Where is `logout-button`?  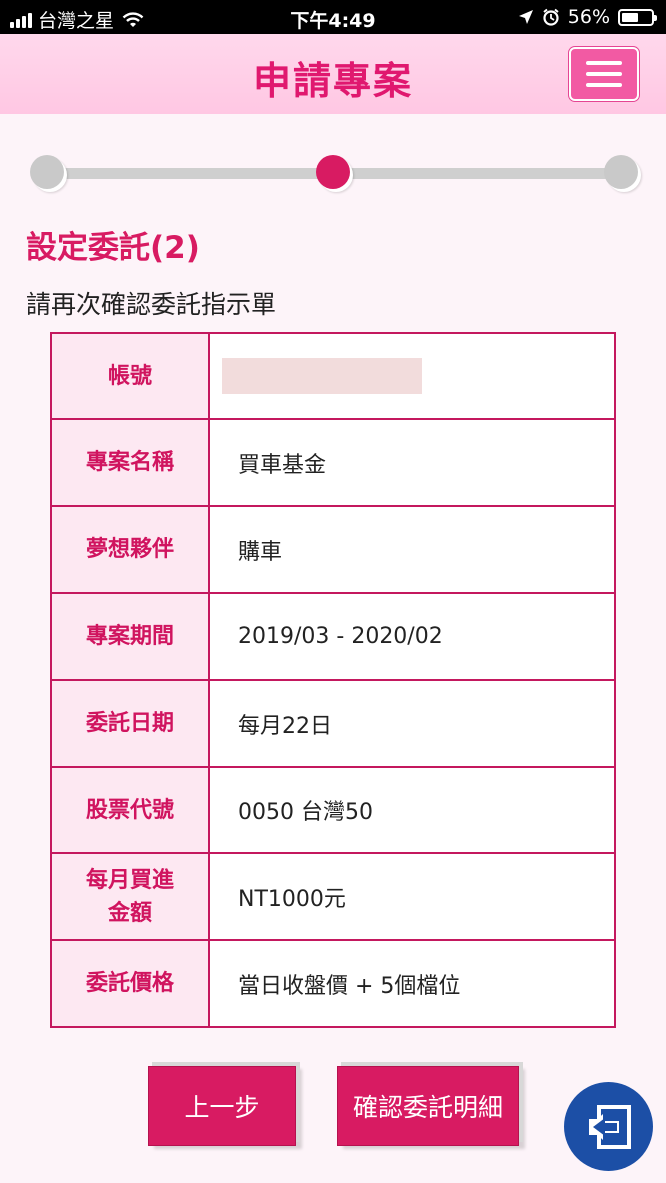 logout-button is located at coordinates (608, 1126).